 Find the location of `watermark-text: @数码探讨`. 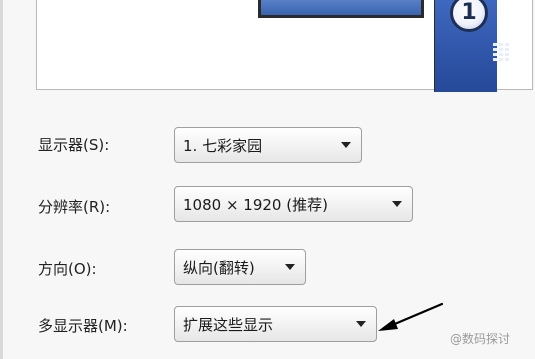

watermark-text: @数码探讨 is located at coordinates (480, 339).